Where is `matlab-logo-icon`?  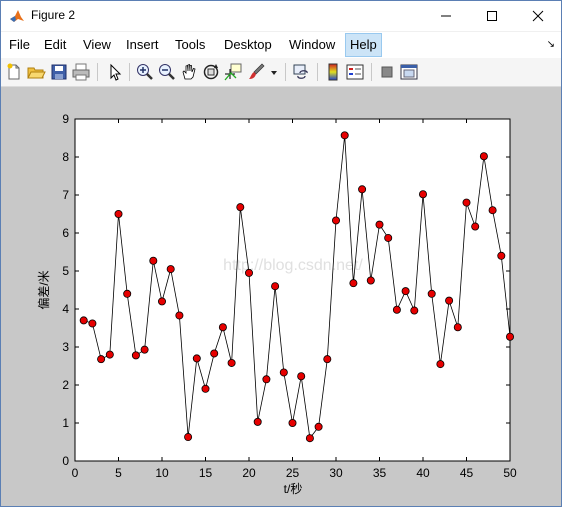
matlab-logo-icon is located at coordinates (17, 16).